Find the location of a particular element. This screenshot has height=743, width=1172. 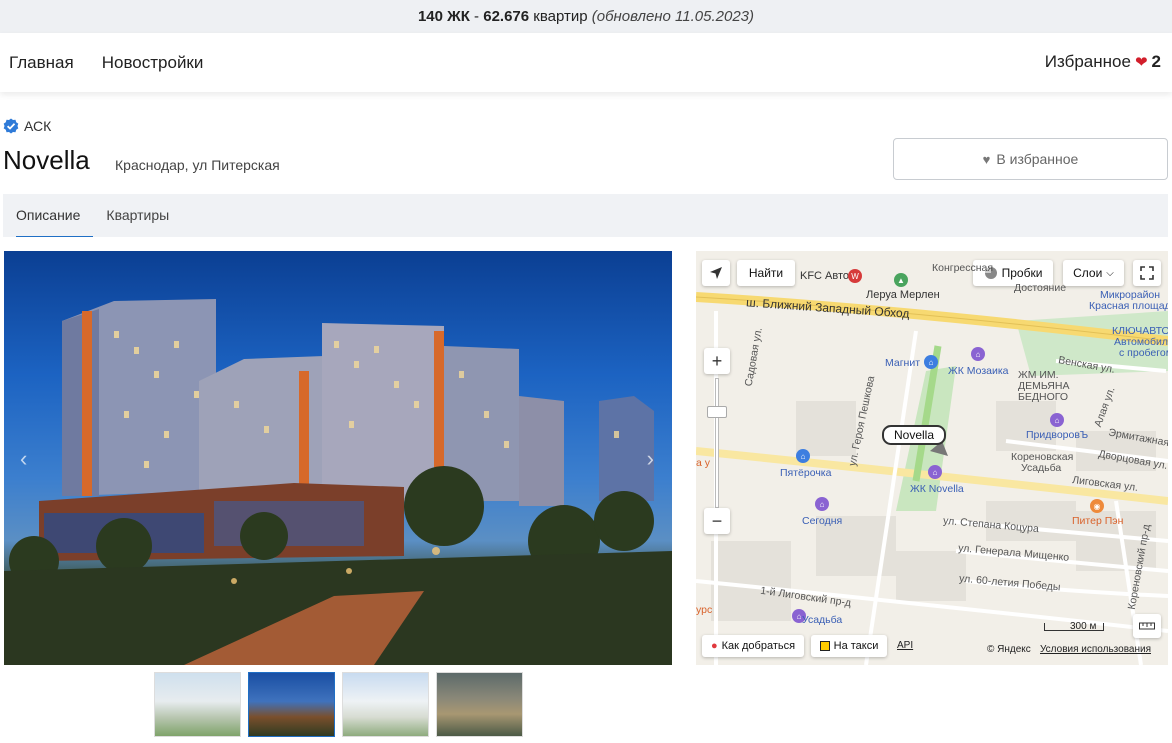

complex-title: Novella is located at coordinates (46, 160).